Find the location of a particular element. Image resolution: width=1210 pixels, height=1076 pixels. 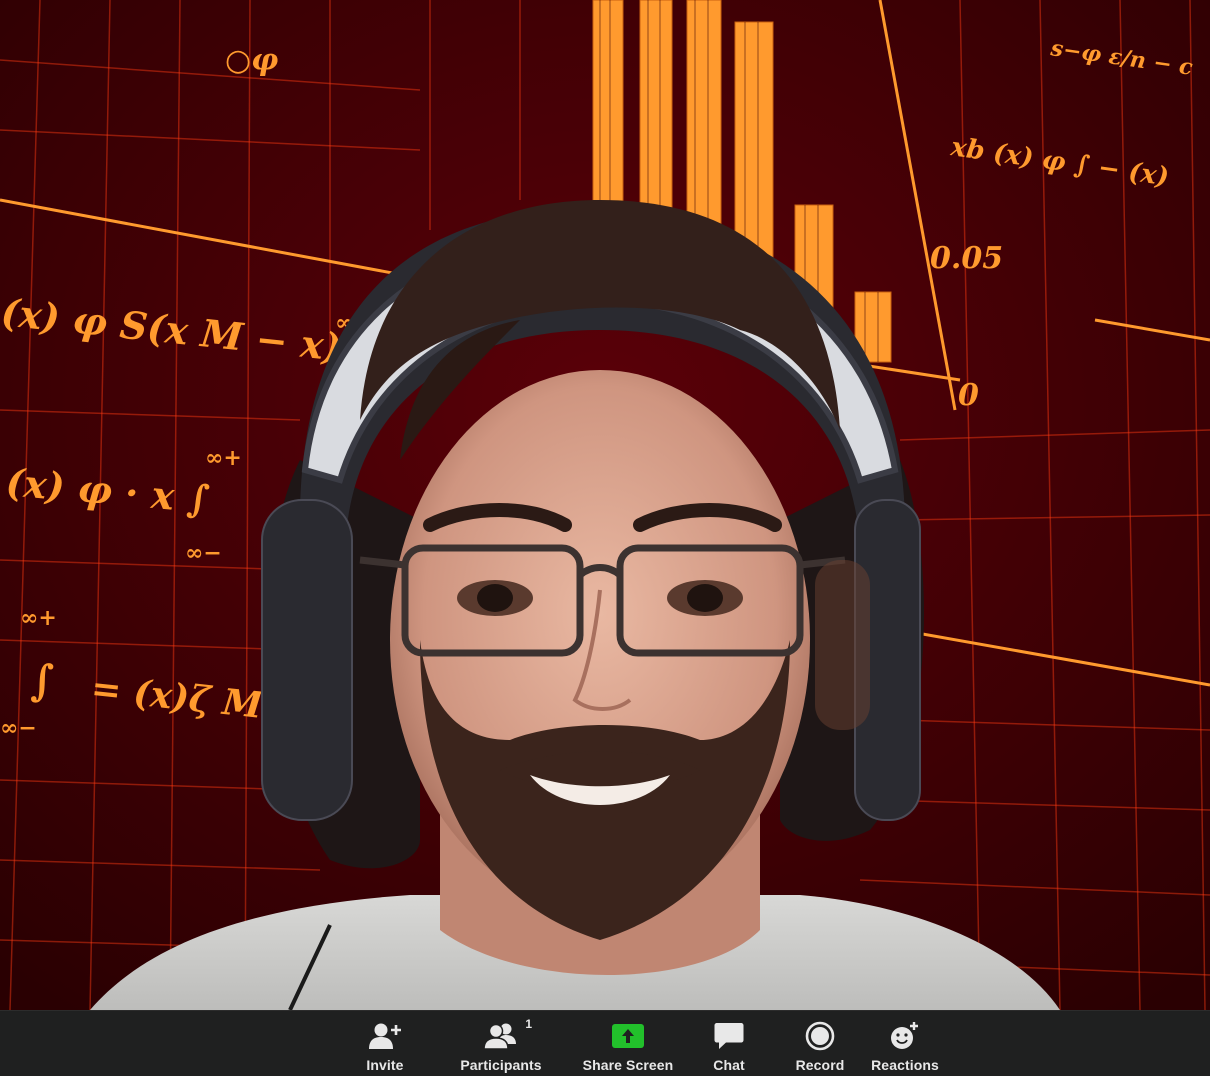

reactions-label: Reactions is located at coordinates (905, 1065).